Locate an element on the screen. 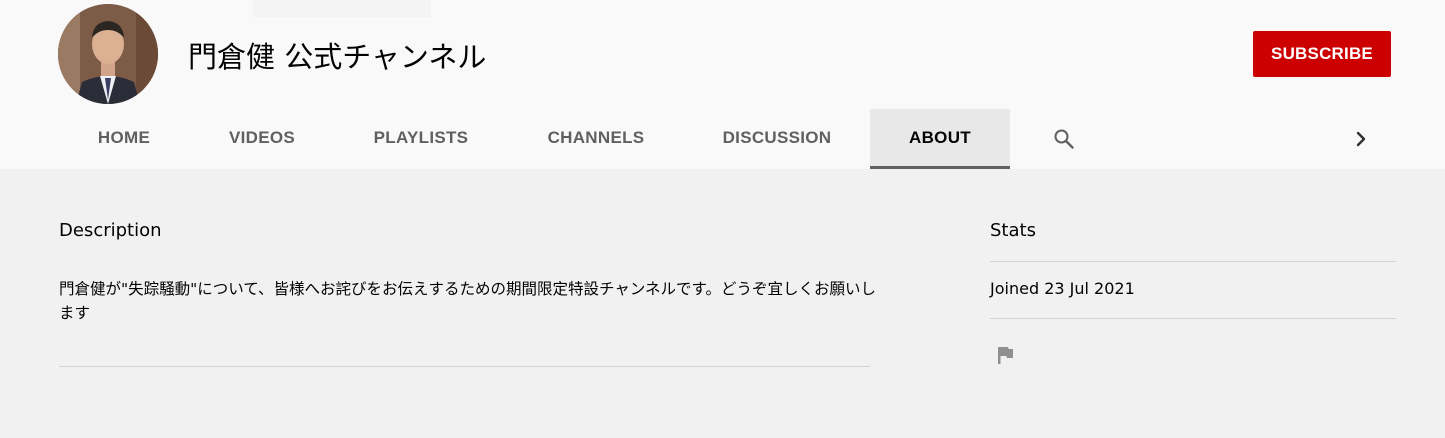  joined-label: Joined is located at coordinates (1015, 288).